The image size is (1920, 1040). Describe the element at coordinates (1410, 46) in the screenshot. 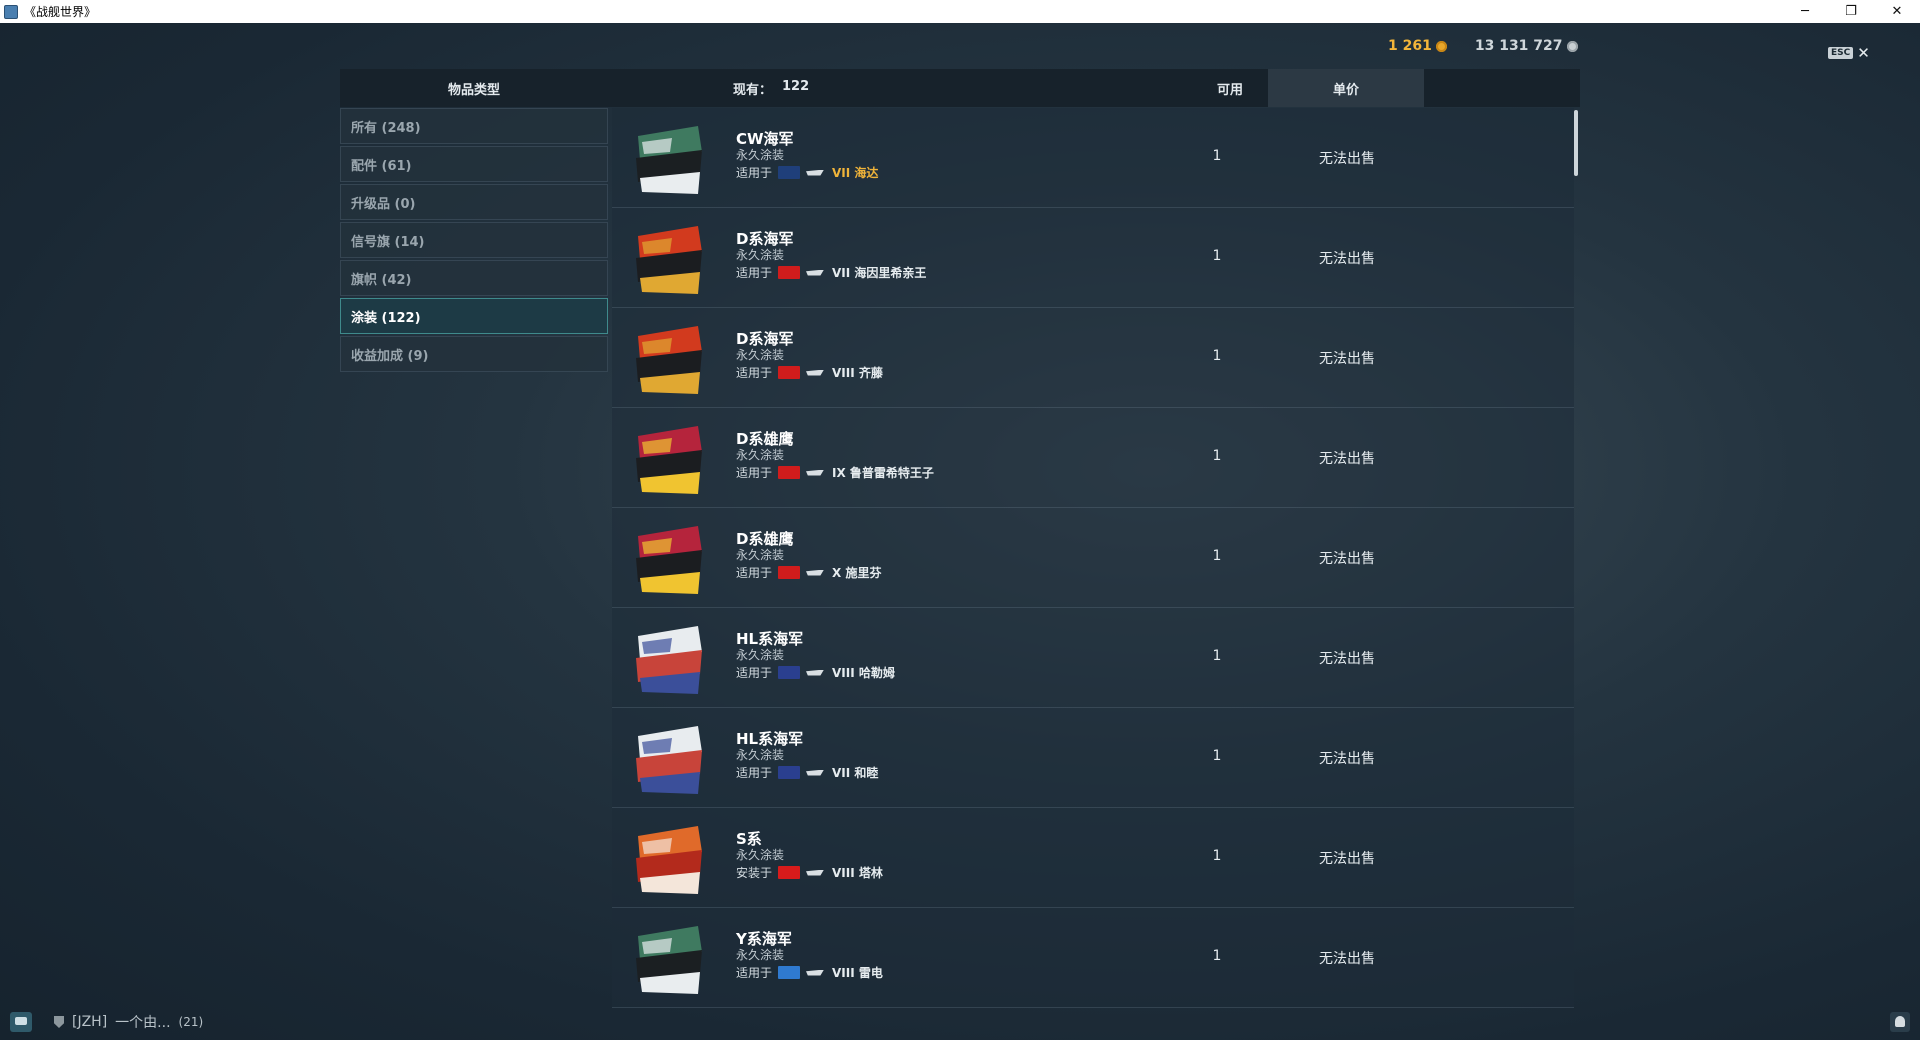

I see `gold-value: 1 261` at that location.